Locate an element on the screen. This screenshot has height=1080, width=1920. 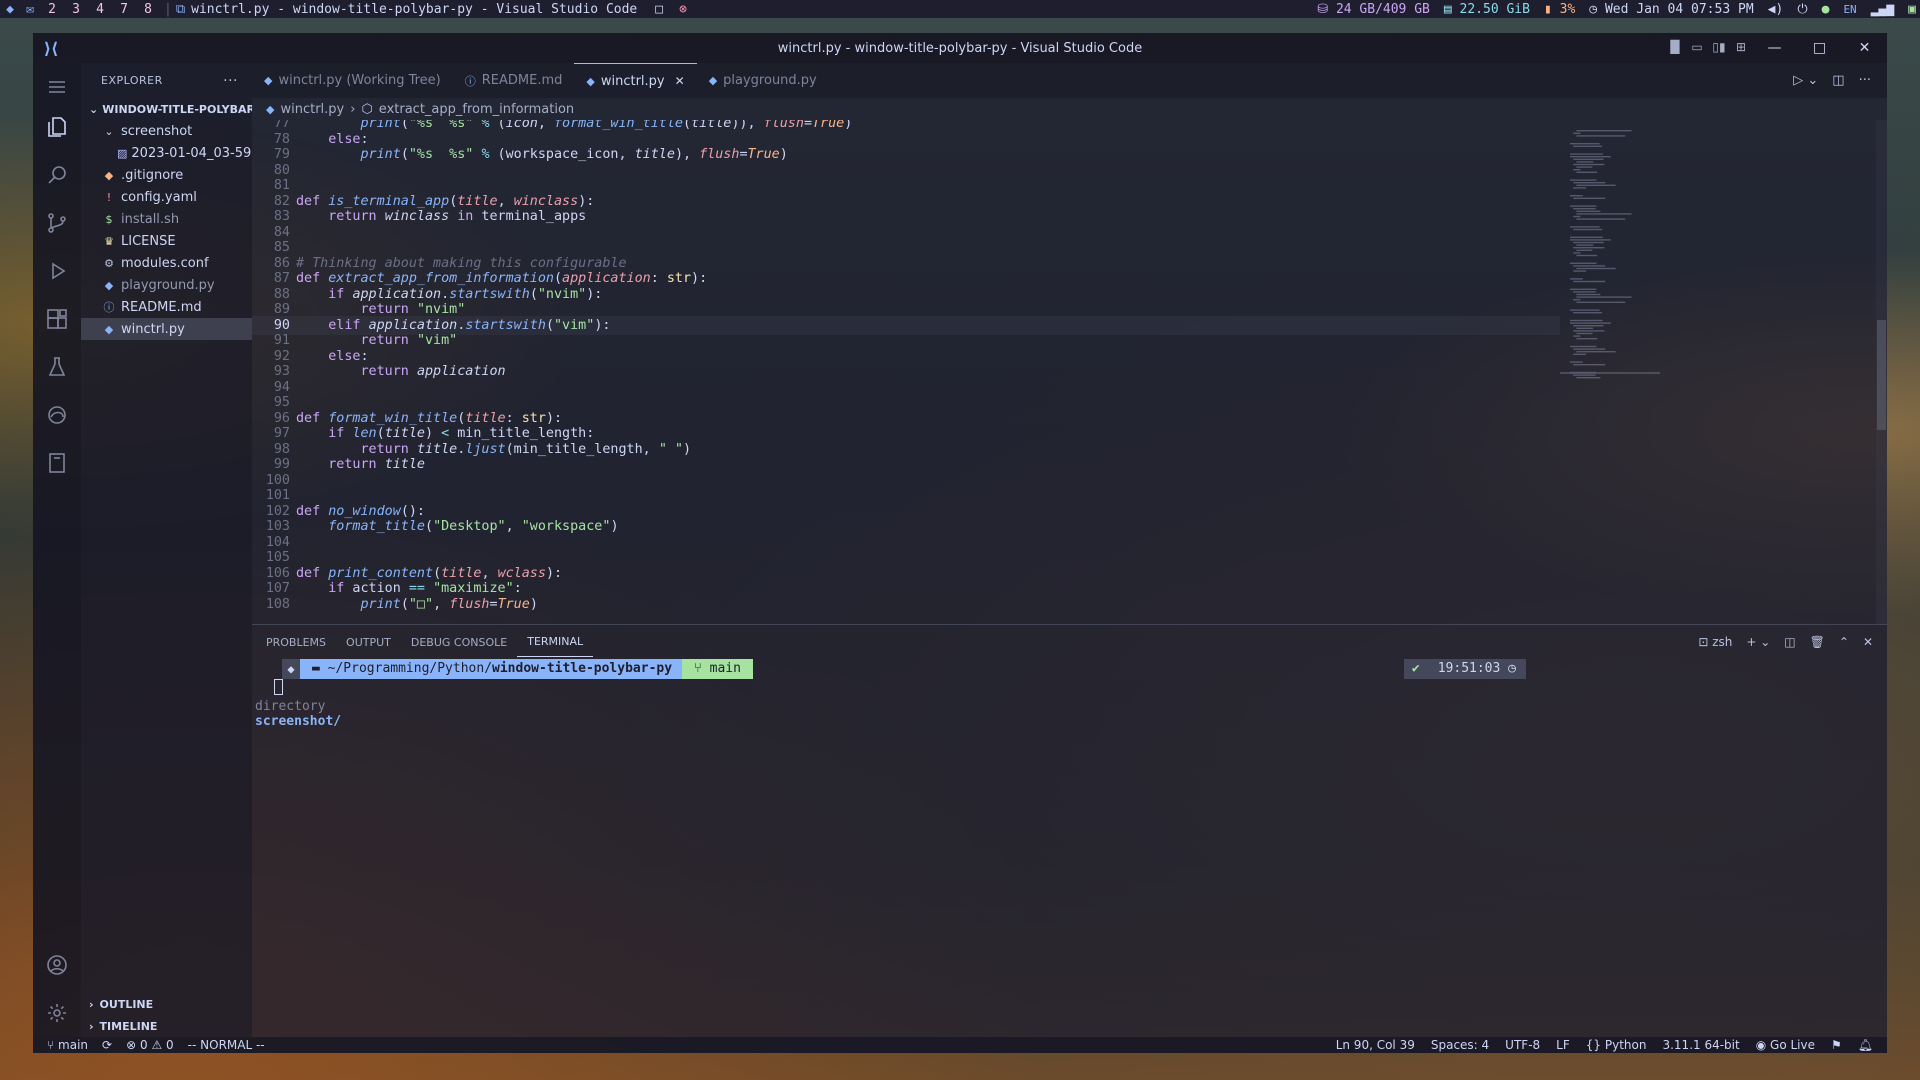
tab-output: OUTPUT is located at coordinates (368, 642).